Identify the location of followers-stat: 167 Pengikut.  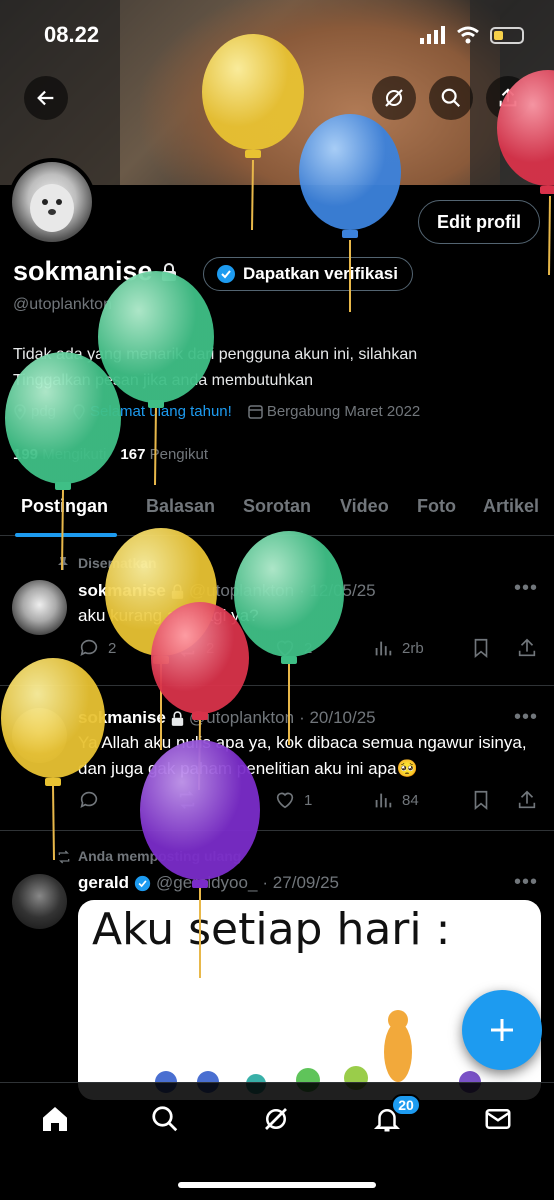
(164, 454).